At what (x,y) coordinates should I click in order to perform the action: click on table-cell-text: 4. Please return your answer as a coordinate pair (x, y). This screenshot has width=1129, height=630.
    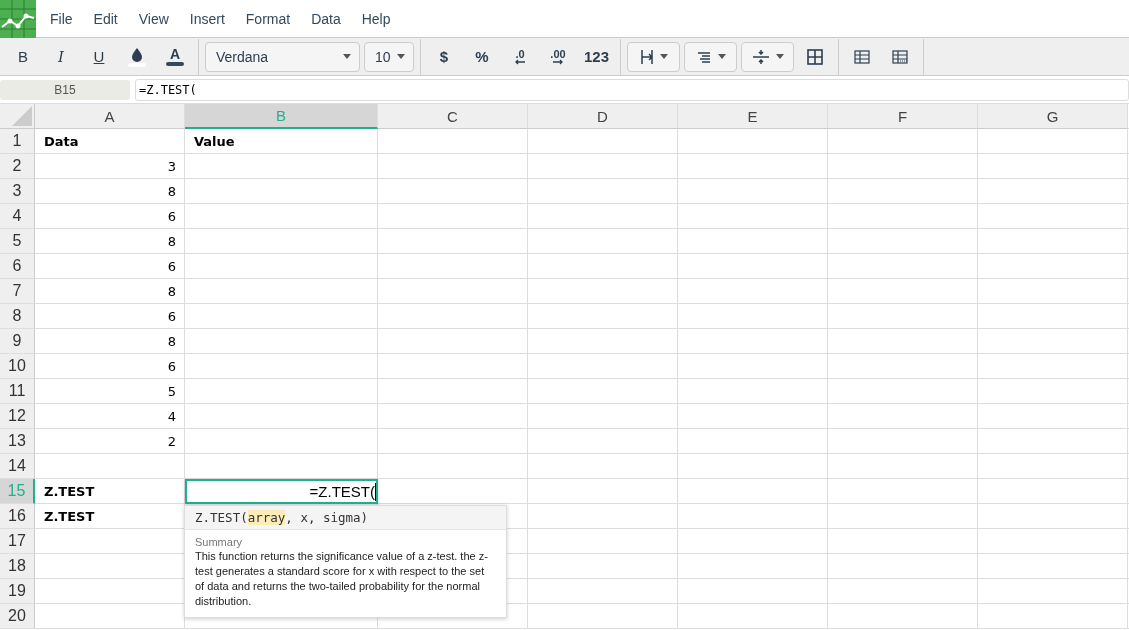
    Looking at the image, I should click on (171, 417).